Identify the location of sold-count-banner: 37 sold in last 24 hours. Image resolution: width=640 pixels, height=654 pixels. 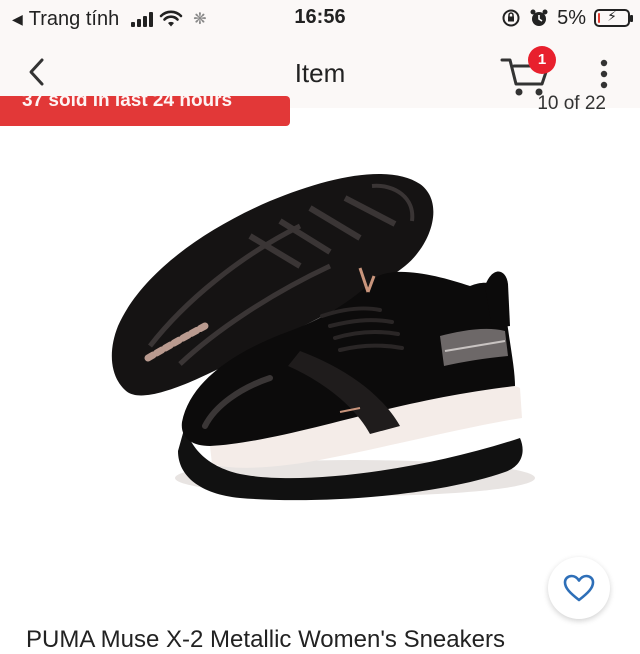
(145, 111).